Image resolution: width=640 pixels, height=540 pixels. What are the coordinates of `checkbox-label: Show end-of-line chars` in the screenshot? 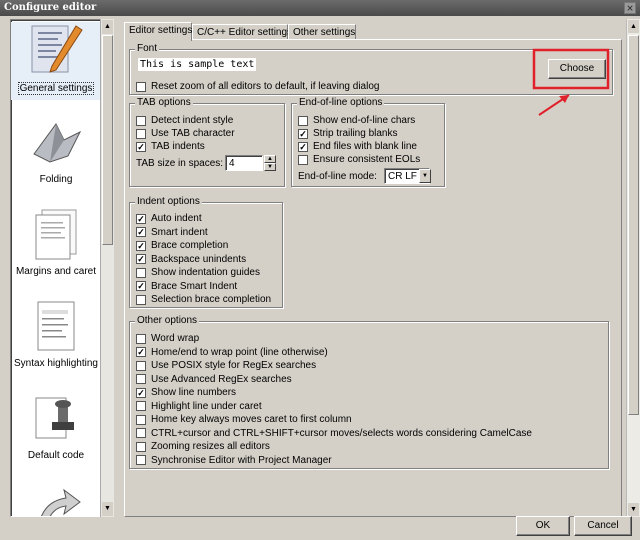 It's located at (364, 120).